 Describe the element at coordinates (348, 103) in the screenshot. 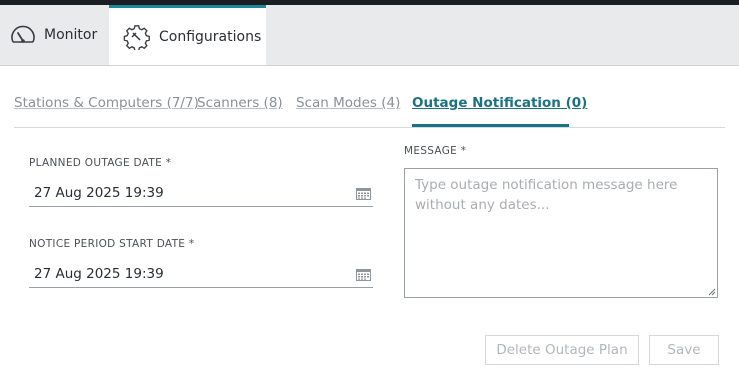

I see `subtab-scan-modes: Scan Modes (4)` at that location.